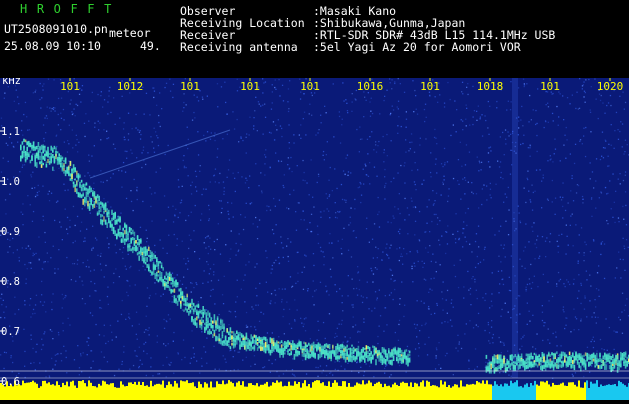 The height and width of the screenshot is (404, 629). Describe the element at coordinates (130, 33) in the screenshot. I see `event-tag: meteor` at that location.